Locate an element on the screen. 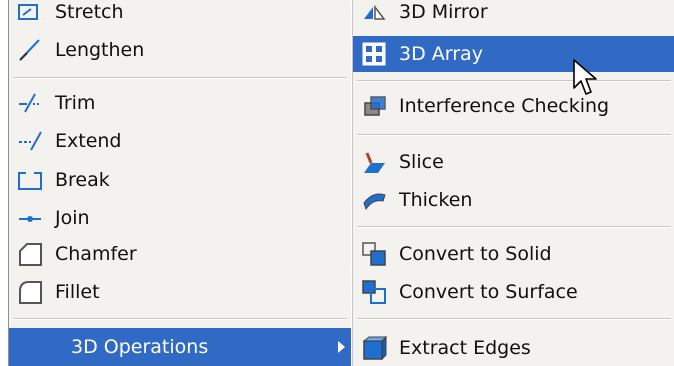 The image size is (674, 366). menu-item-convert-to-surface: Convert to Surface is located at coordinates (513, 292).